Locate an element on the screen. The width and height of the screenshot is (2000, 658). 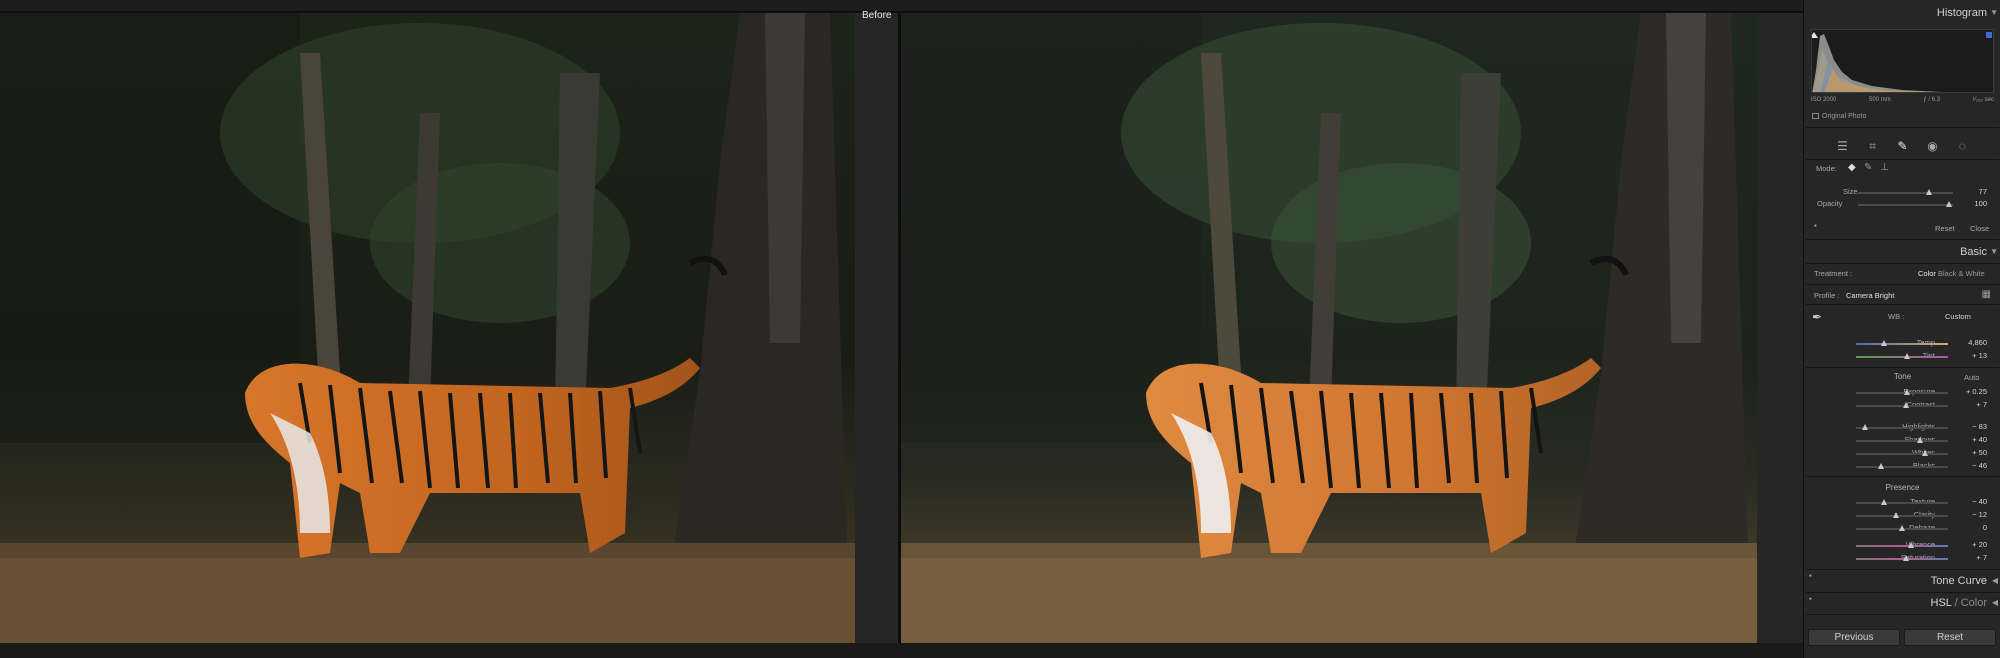
slider-row-dehaze: Dehaze0 is located at coordinates (1902, 529).